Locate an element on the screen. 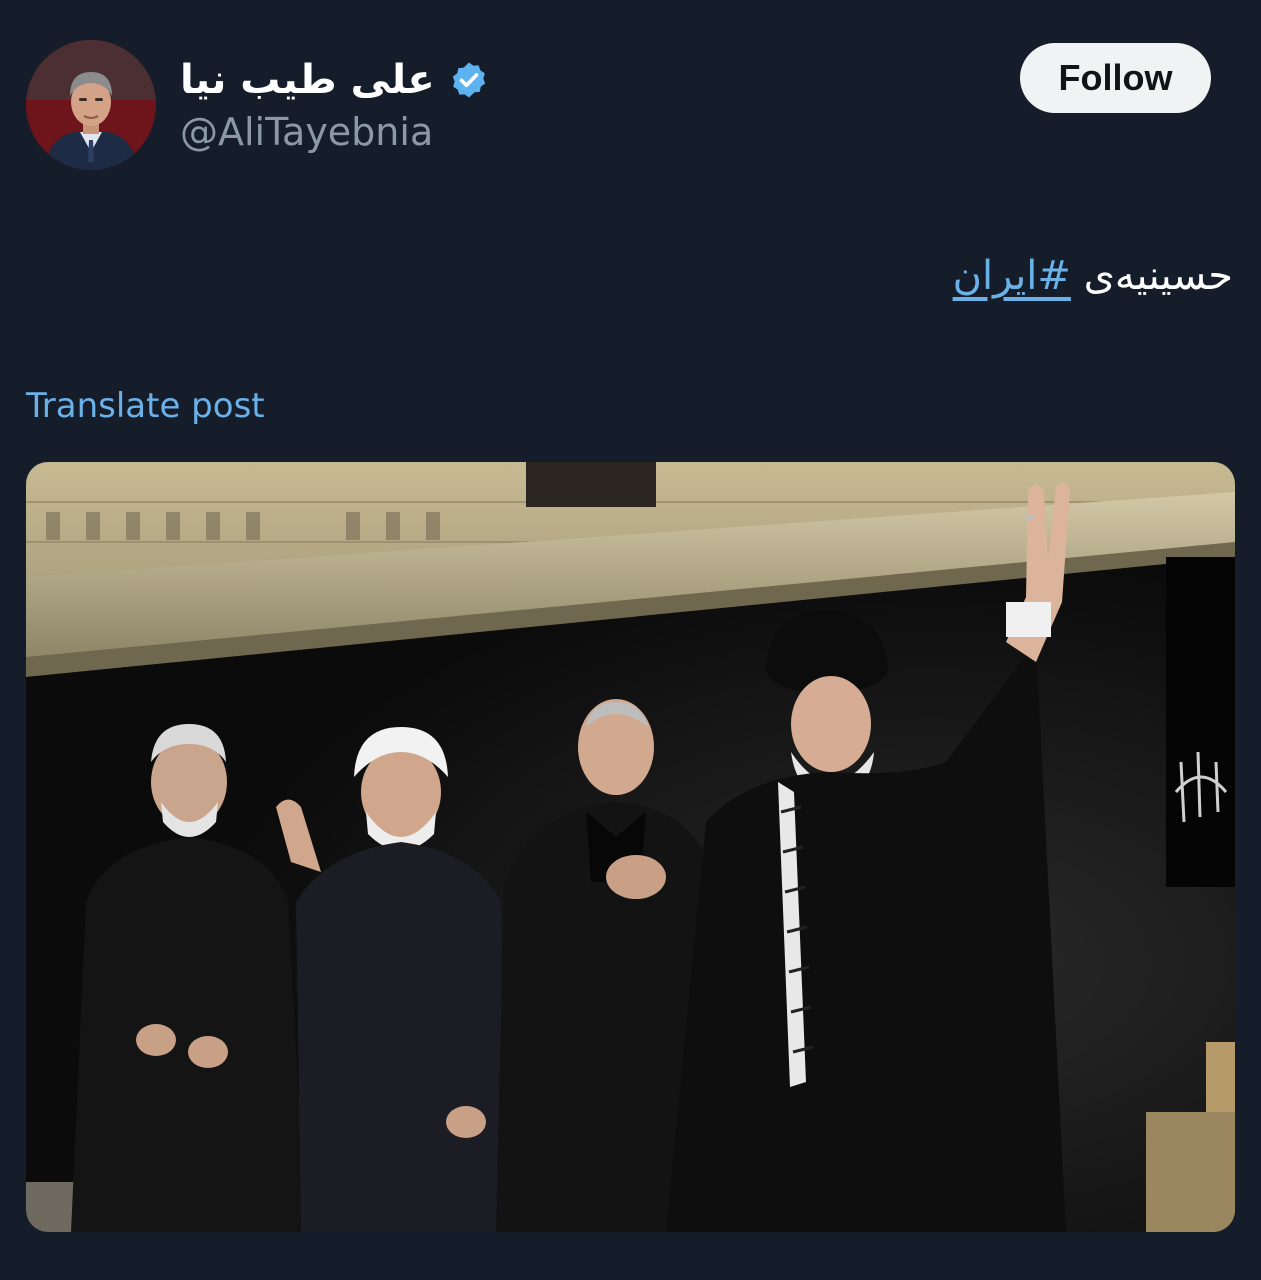  post-text-body: حسینیه‌ی is located at coordinates (1158, 276).